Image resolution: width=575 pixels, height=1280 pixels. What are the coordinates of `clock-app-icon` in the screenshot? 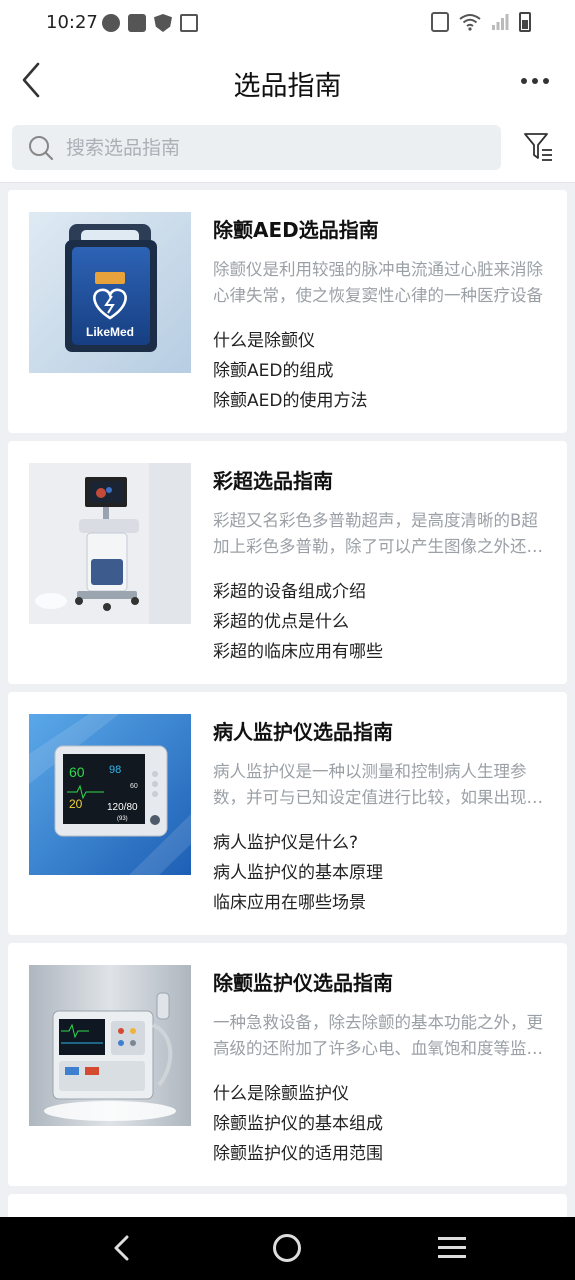 It's located at (111, 23).